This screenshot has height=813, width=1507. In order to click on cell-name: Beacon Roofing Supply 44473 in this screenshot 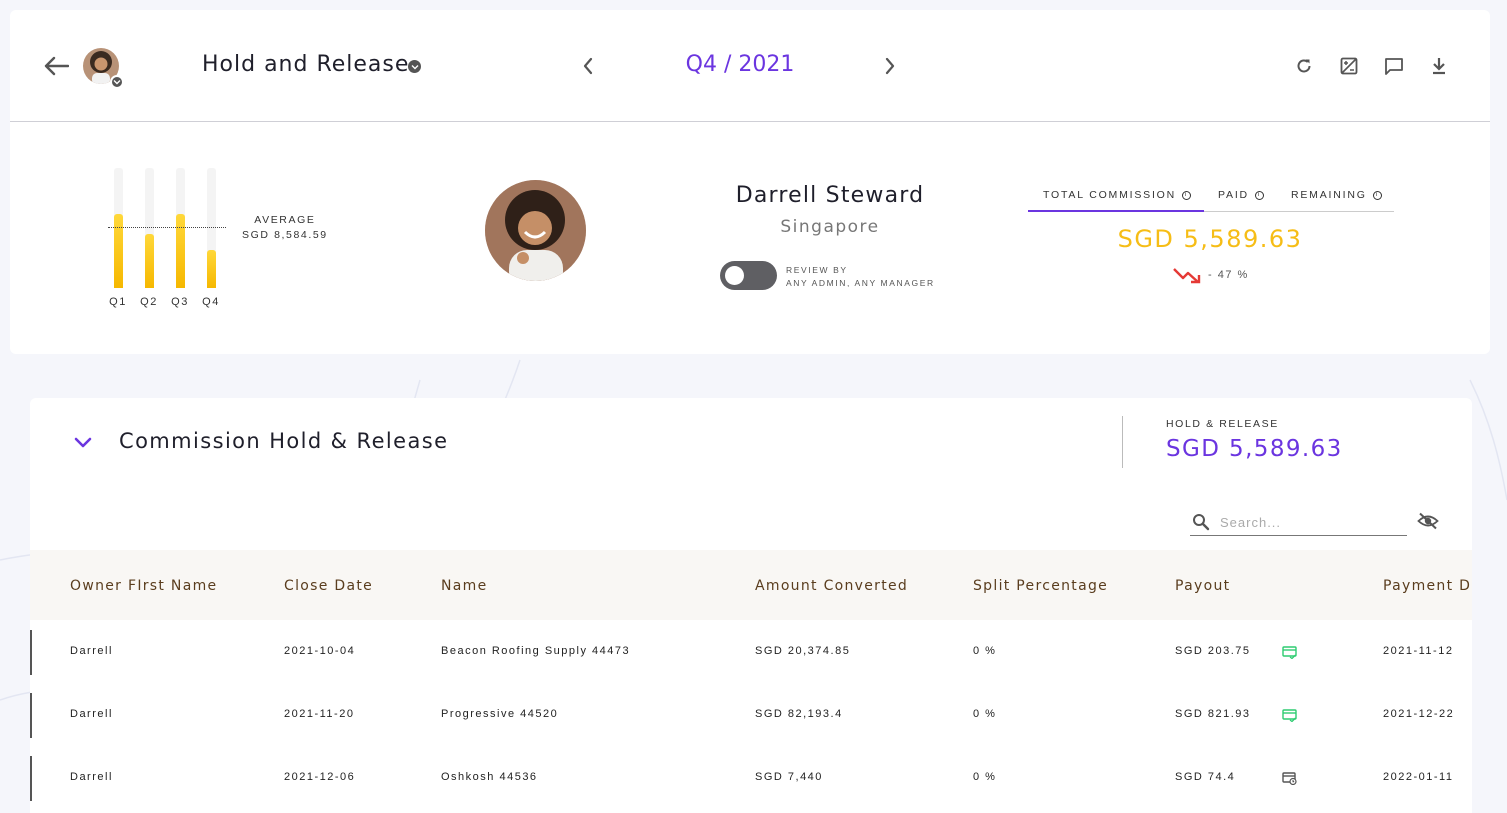, I will do `click(536, 651)`.